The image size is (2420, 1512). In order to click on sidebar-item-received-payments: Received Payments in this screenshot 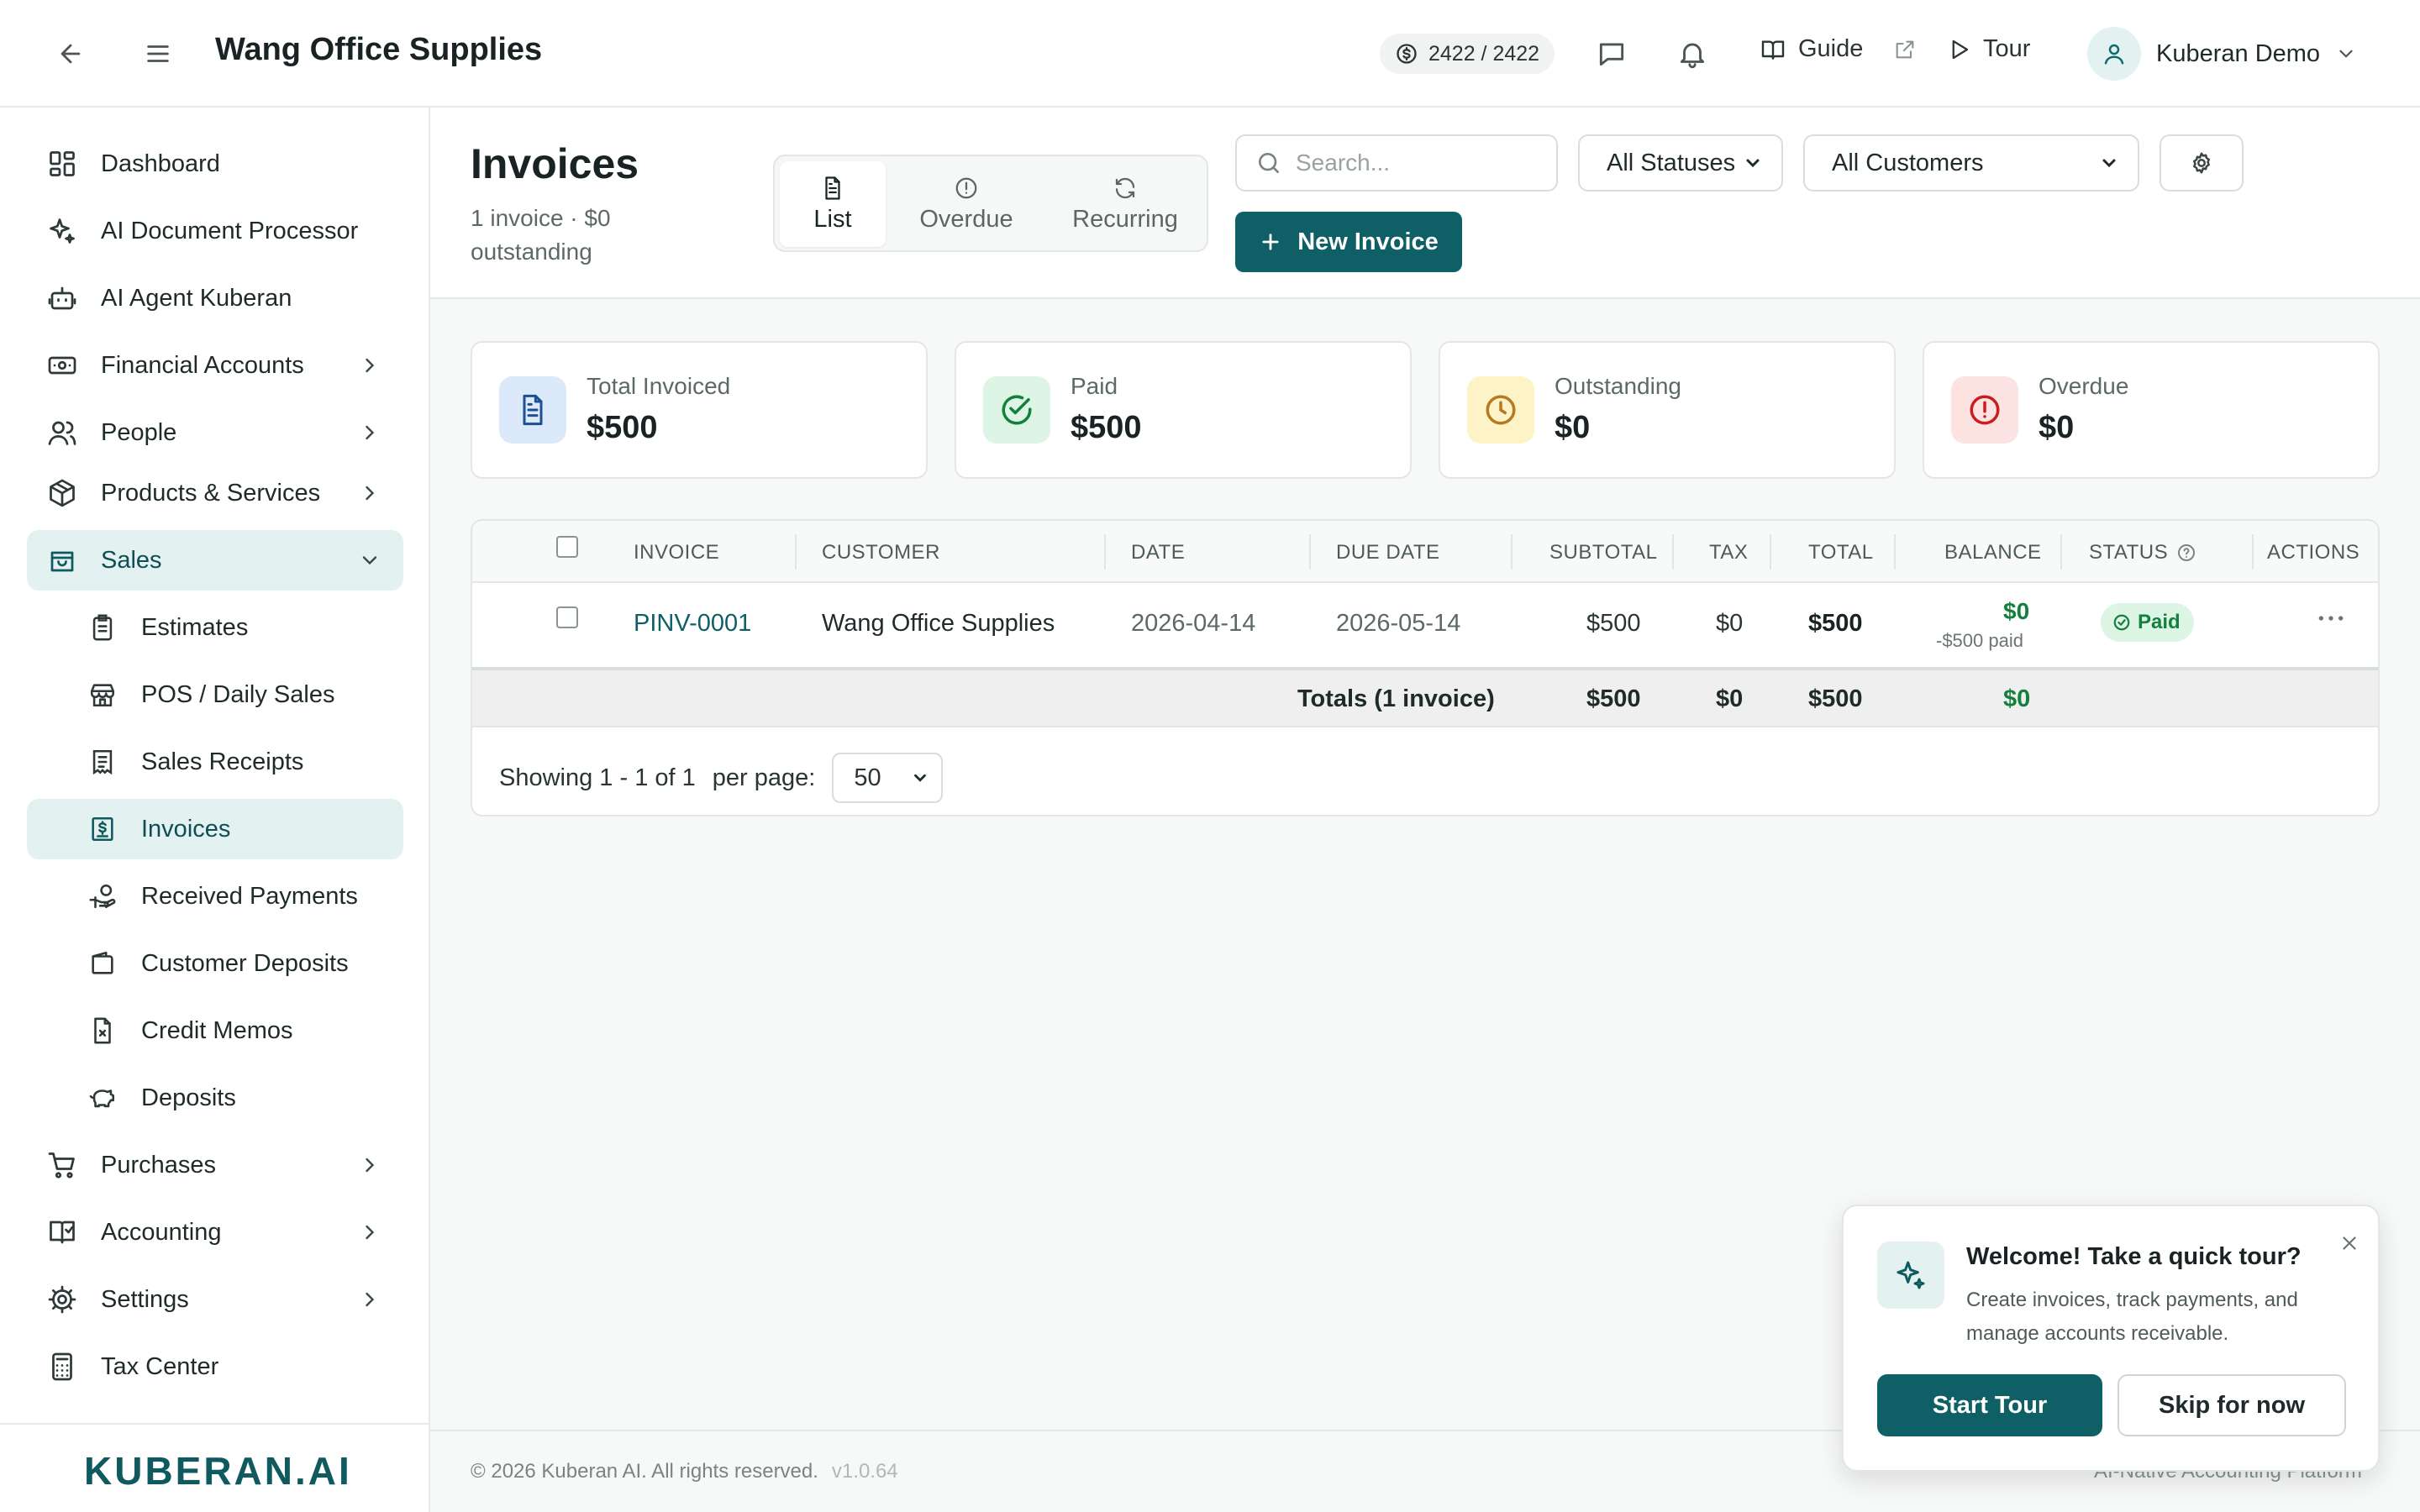, I will do `click(215, 896)`.